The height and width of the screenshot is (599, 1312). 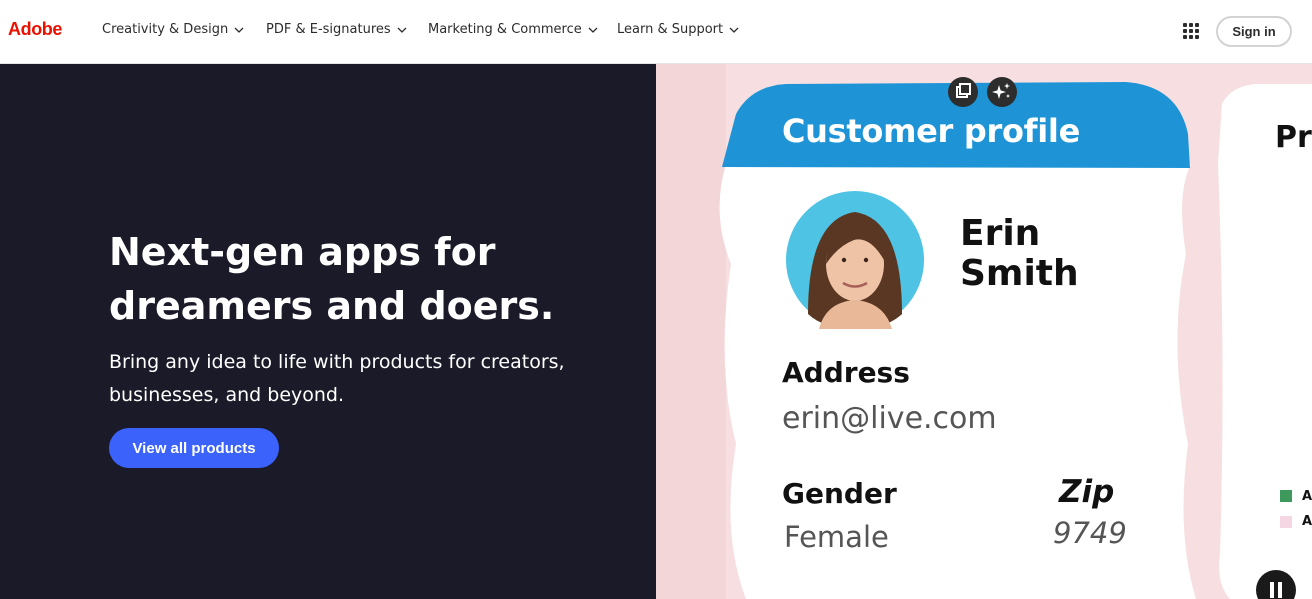 I want to click on first-name: Erin, so click(x=1000, y=233).